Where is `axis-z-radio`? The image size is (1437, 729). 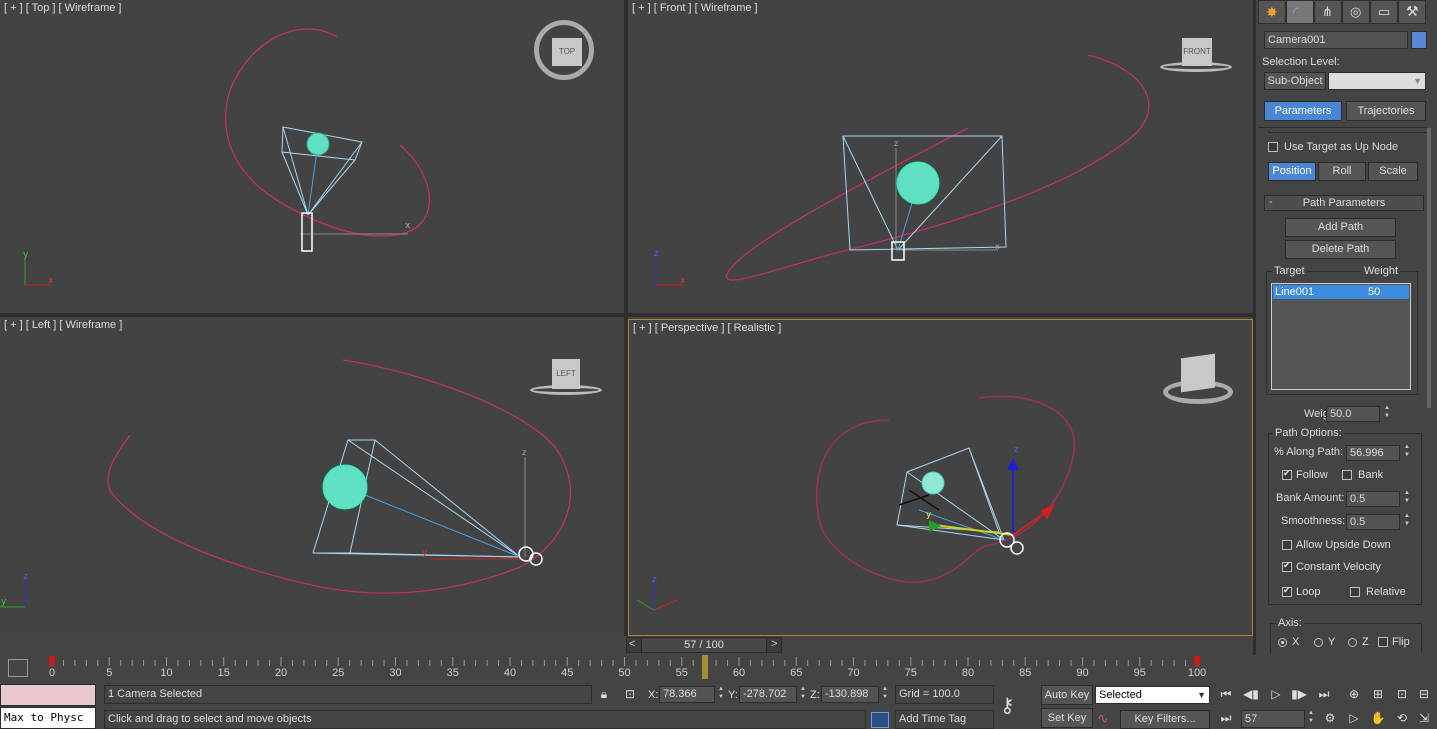
axis-z-radio is located at coordinates (1352, 642).